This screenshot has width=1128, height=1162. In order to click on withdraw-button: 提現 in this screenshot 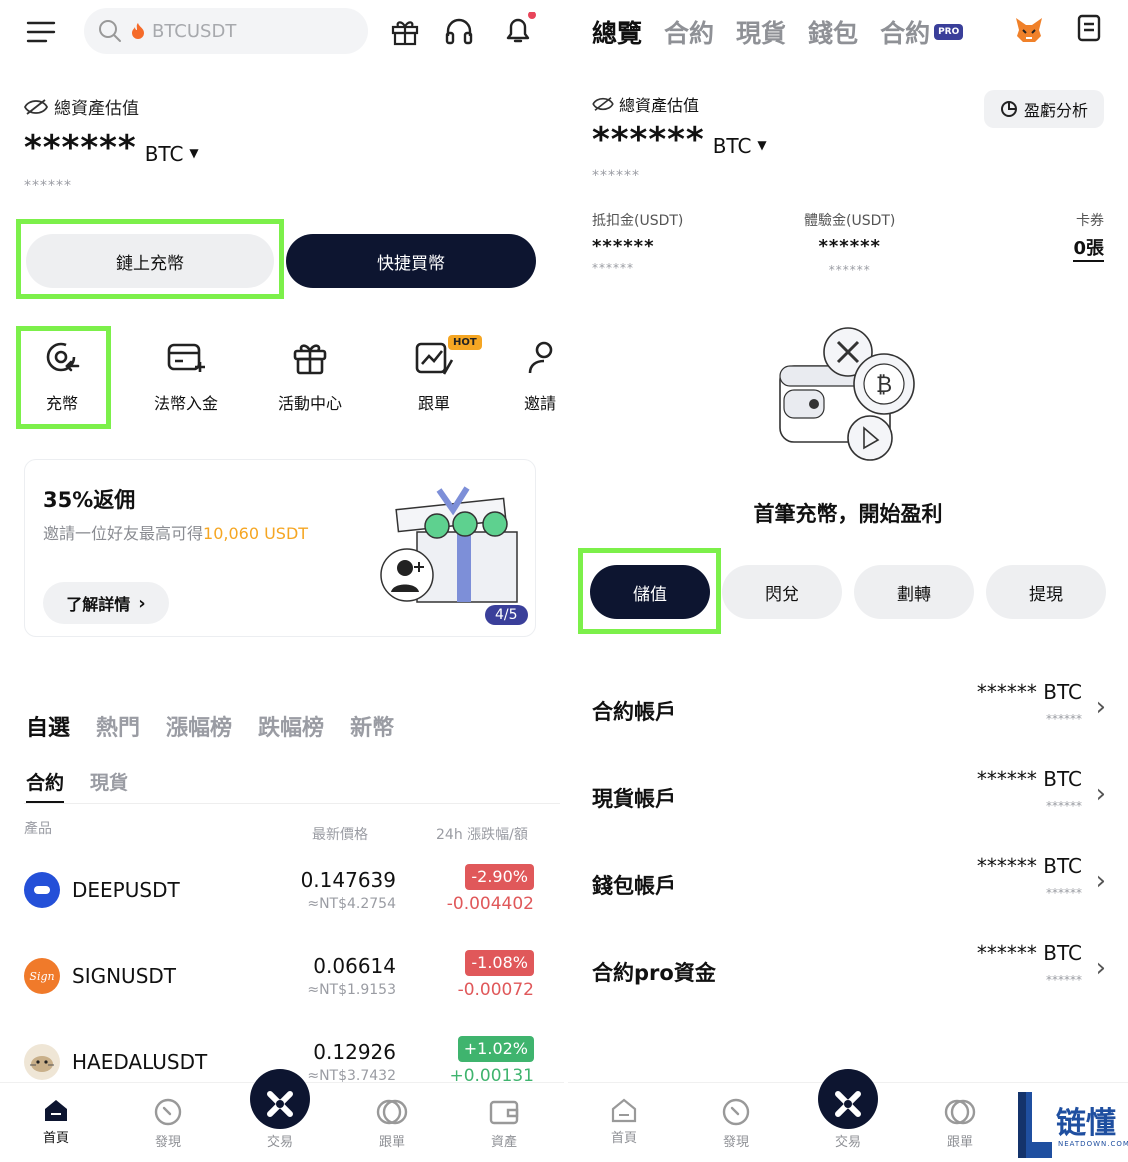, I will do `click(1046, 592)`.